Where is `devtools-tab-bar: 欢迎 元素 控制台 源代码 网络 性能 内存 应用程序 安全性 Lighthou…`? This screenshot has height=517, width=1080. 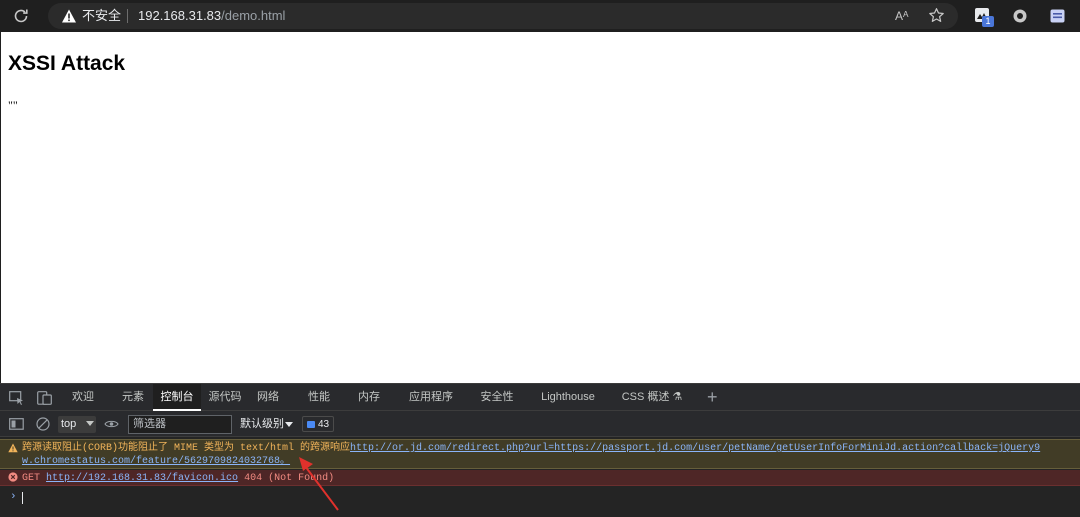
devtools-tab-bar: 欢迎 元素 控制台 源代码 网络 性能 内存 应用程序 安全性 Lighthou… is located at coordinates (540, 397).